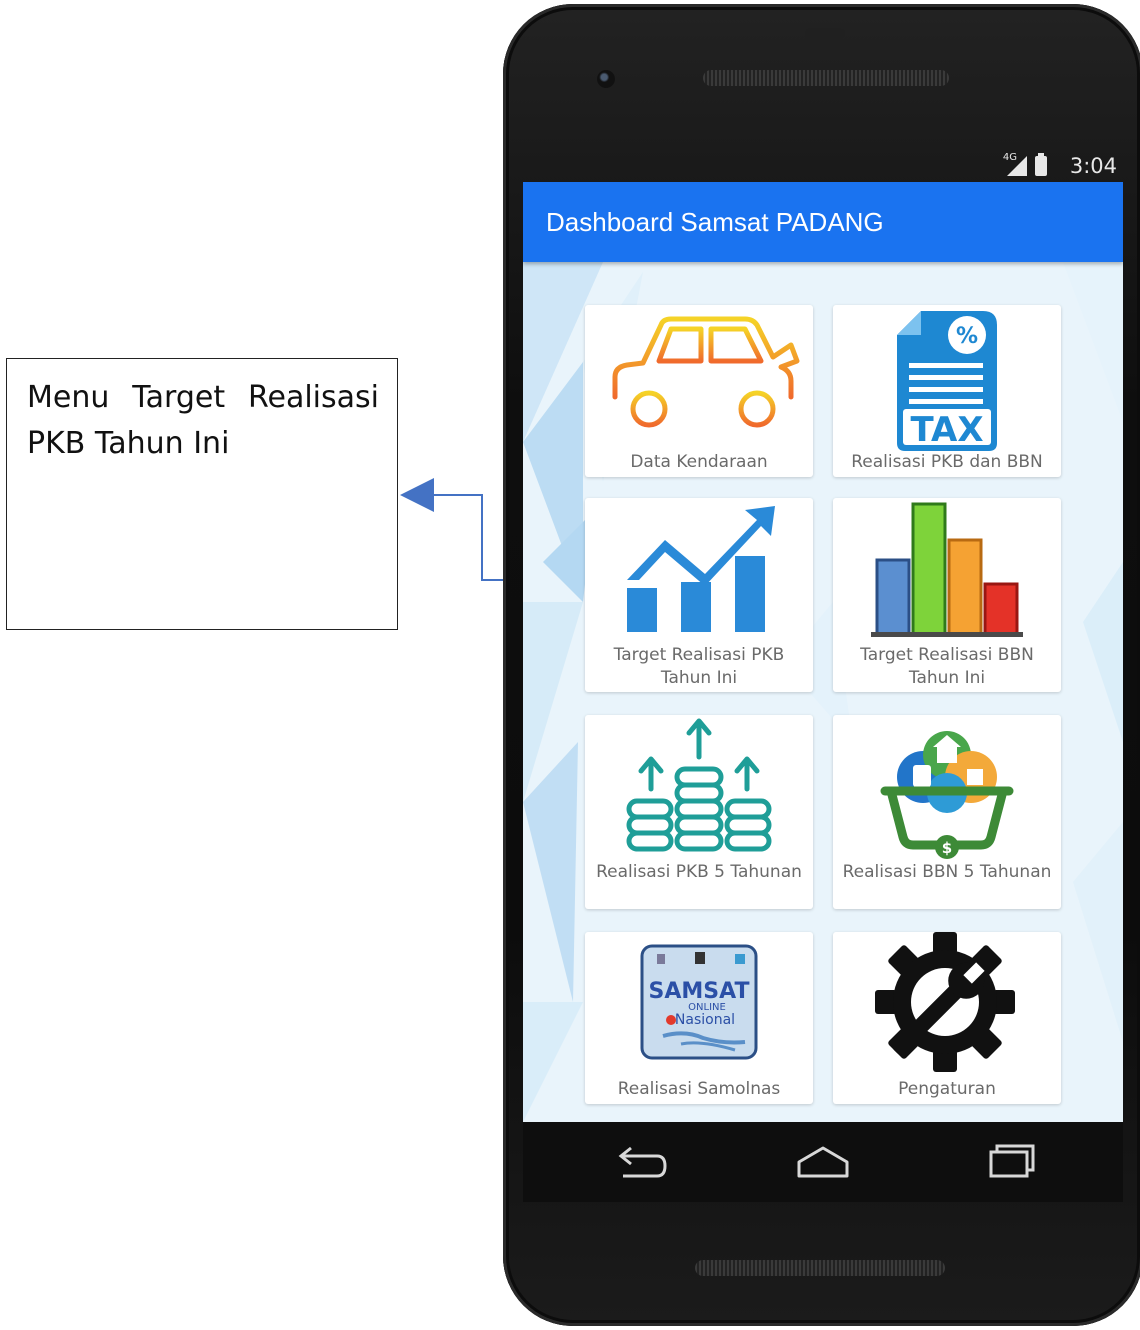 The image size is (1140, 1330). What do you see at coordinates (947, 795) in the screenshot?
I see `basket-icon: $` at bounding box center [947, 795].